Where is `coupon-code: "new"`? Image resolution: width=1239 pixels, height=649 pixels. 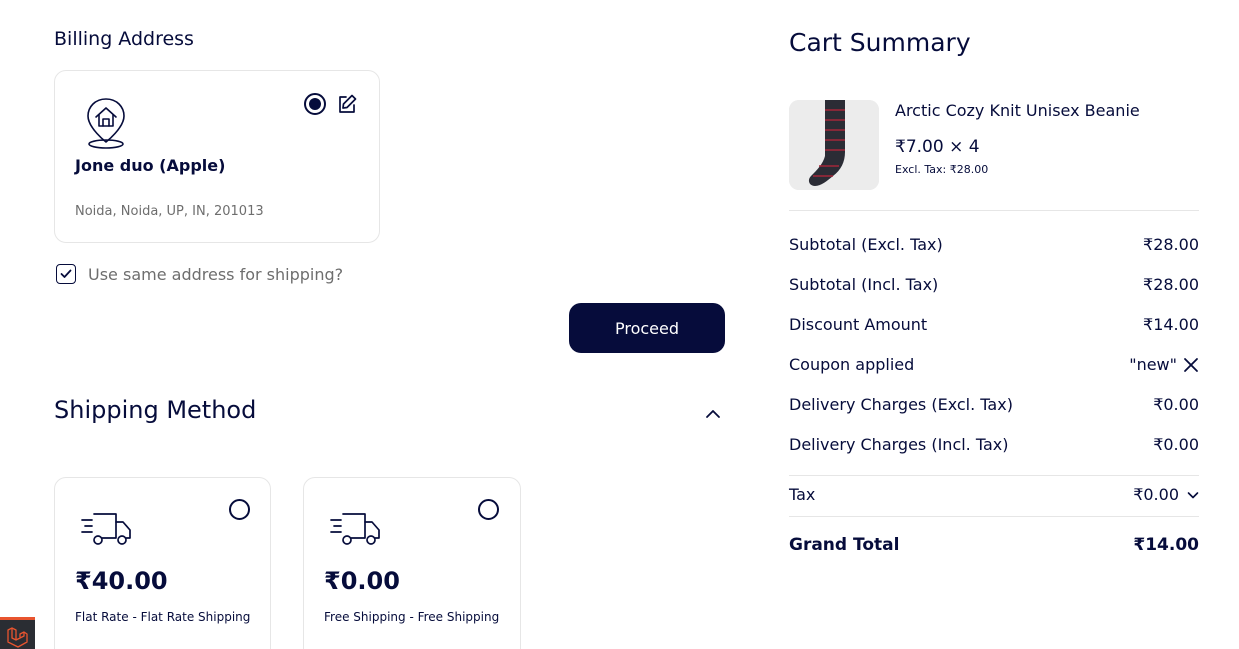 coupon-code: "new" is located at coordinates (1153, 364).